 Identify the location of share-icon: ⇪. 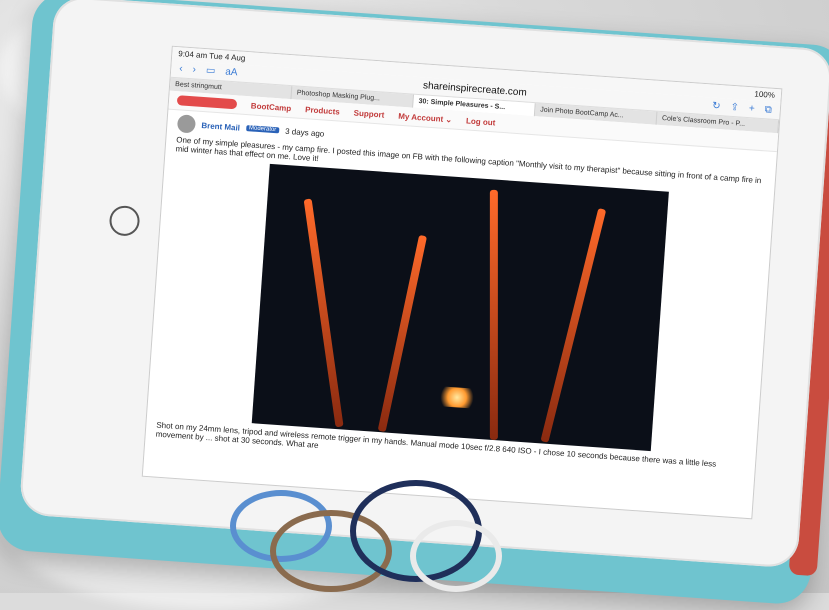
(734, 108).